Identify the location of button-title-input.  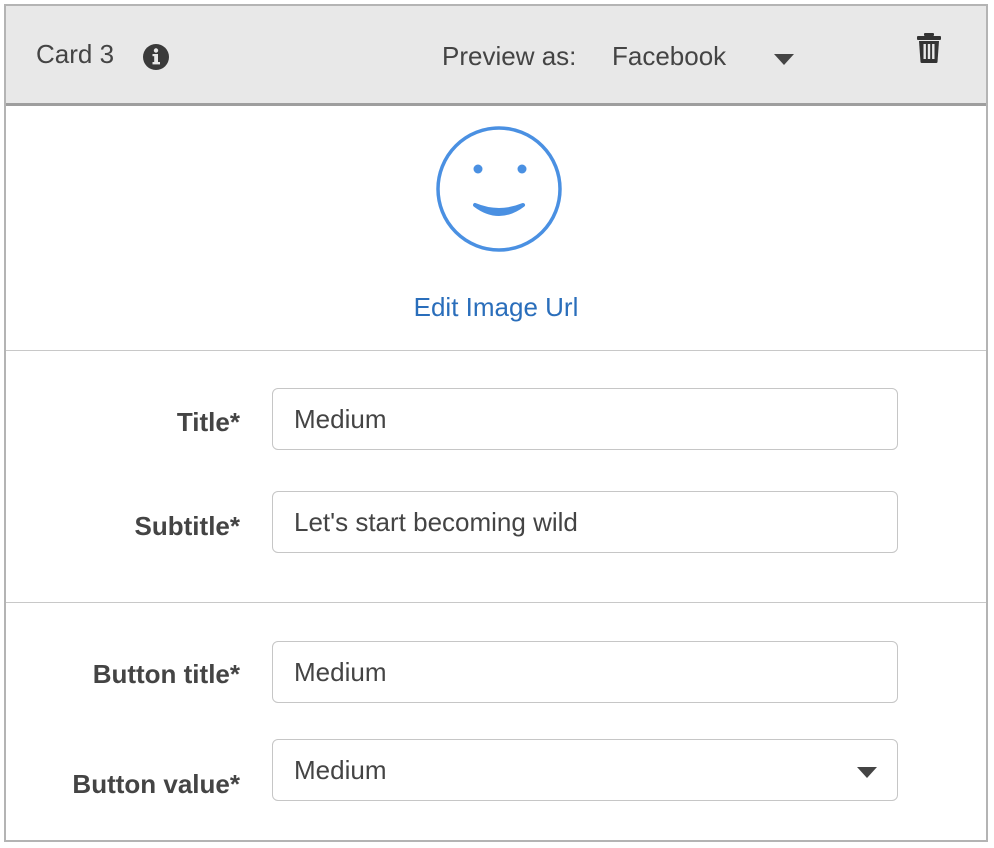
(585, 672).